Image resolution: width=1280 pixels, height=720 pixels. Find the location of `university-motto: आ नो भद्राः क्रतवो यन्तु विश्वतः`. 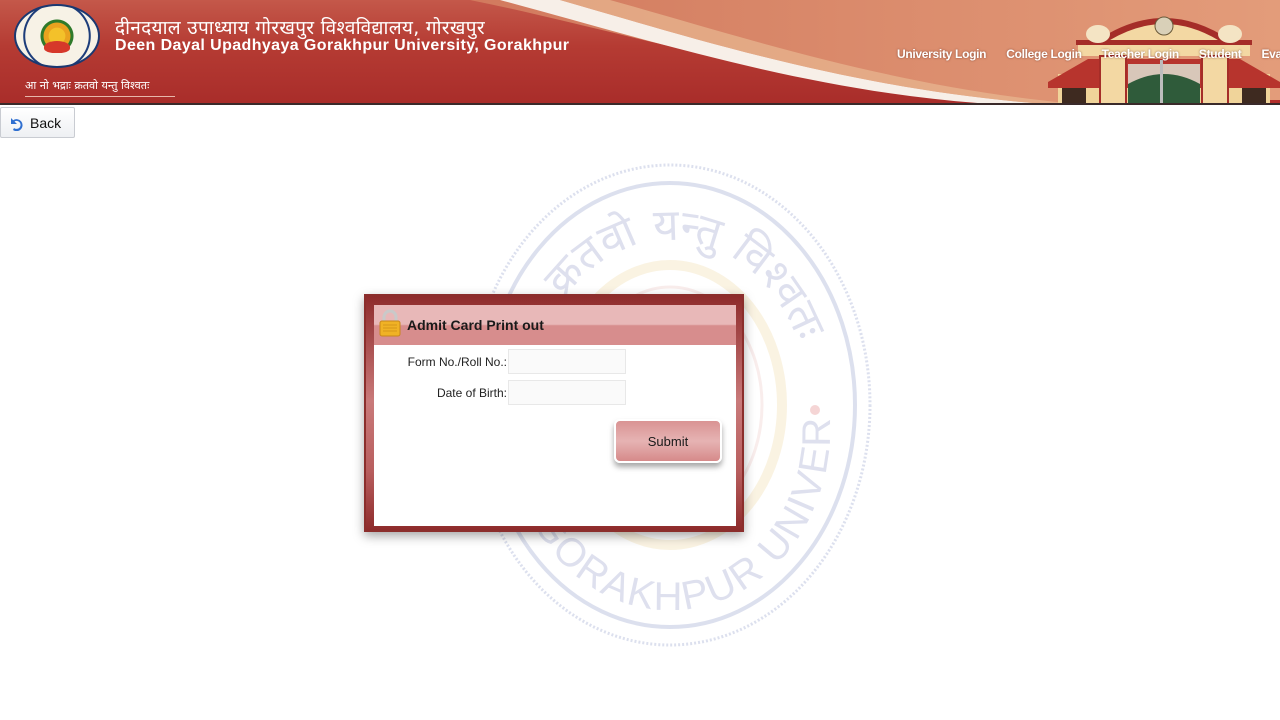

university-motto: आ नो भद्राः क्रतवो यन्तु विश्वतः is located at coordinates (100, 87).